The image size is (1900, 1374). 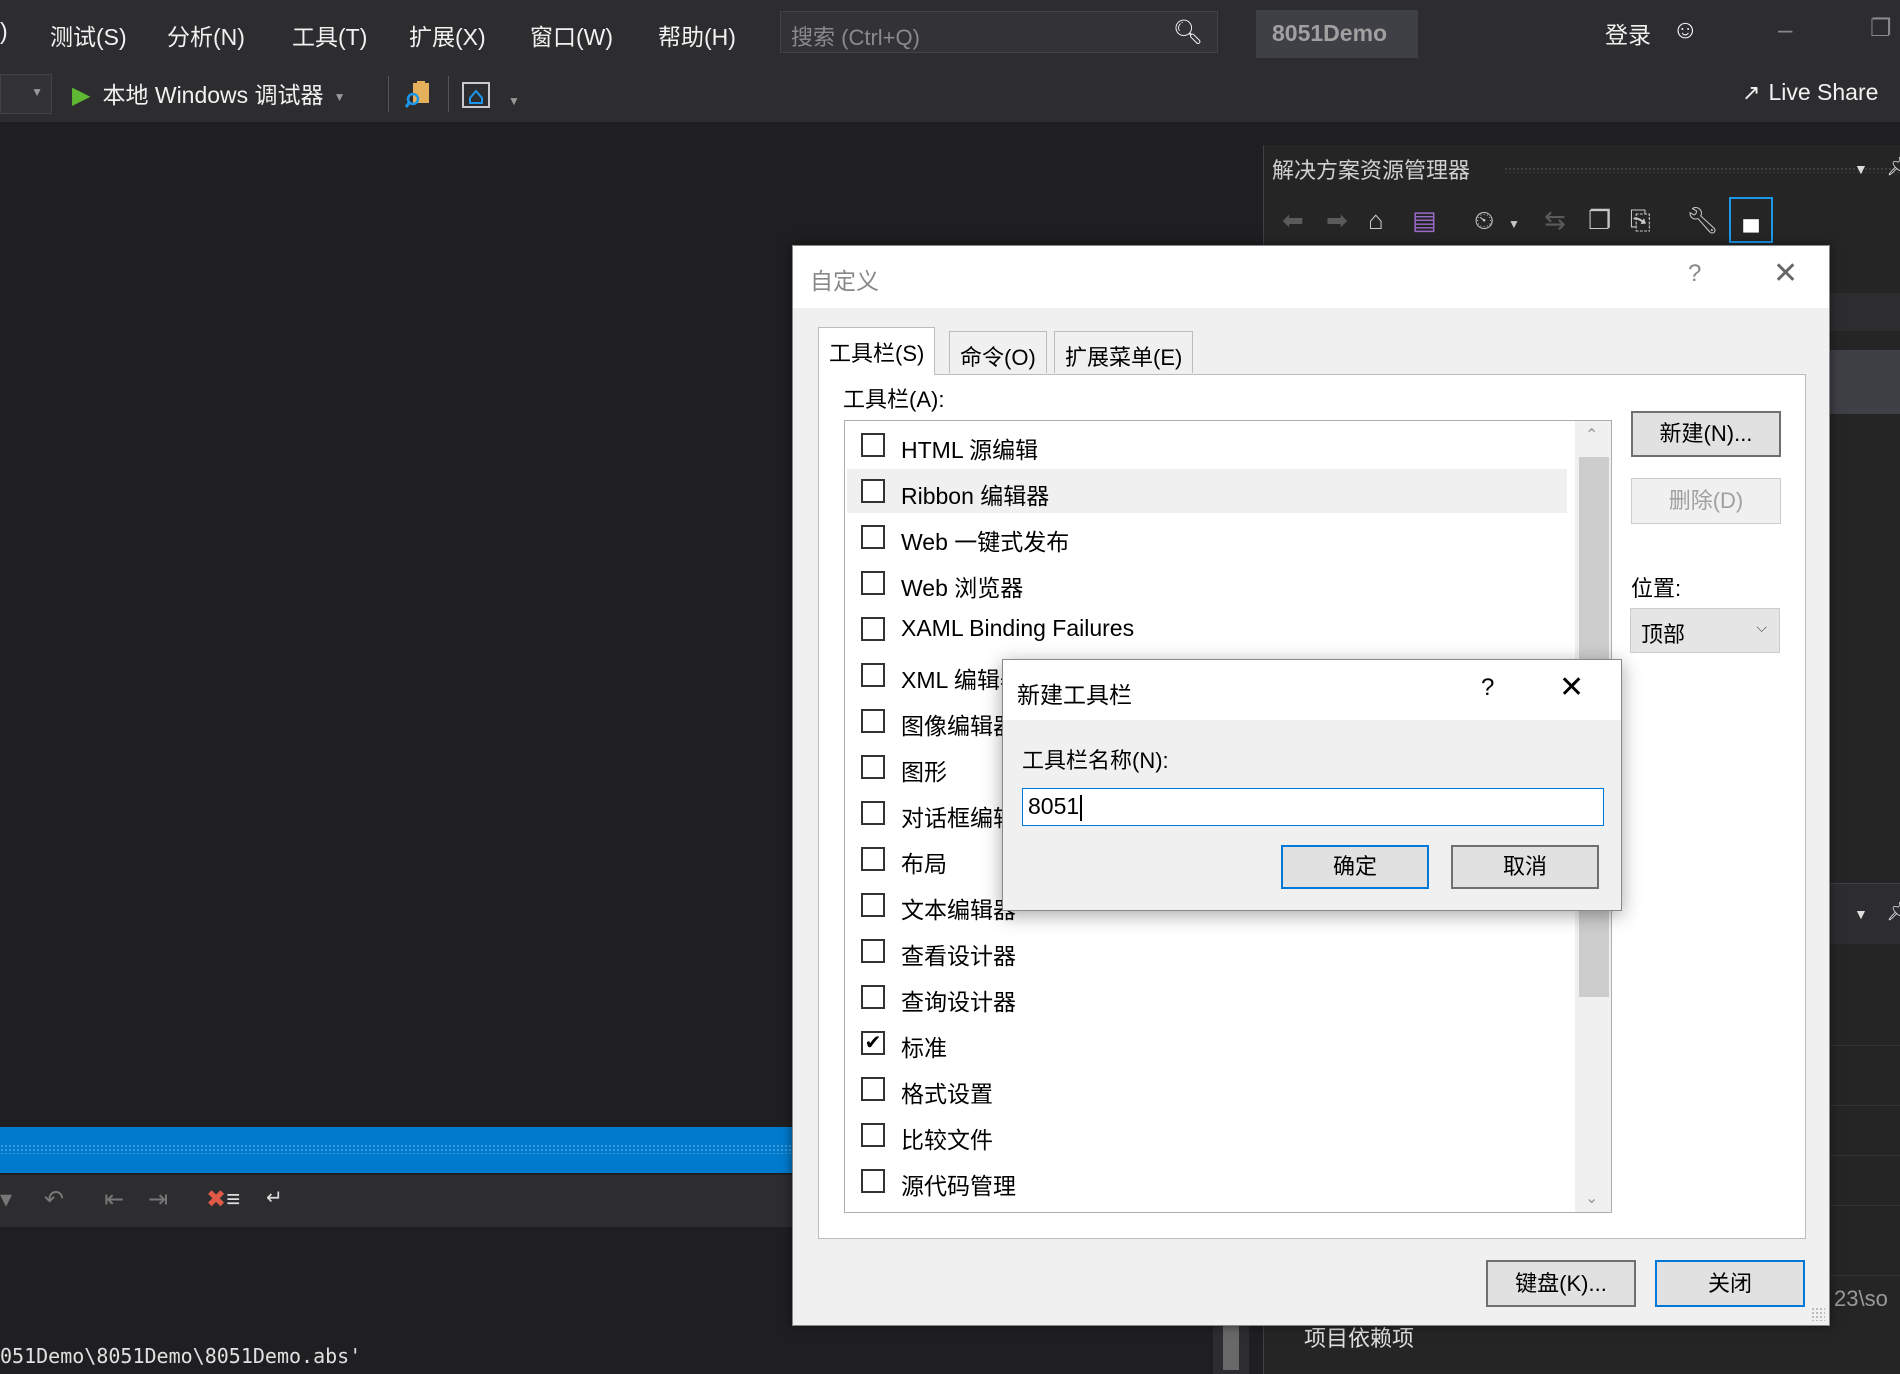 What do you see at coordinates (4, 31) in the screenshot?
I see `menu-item-partial: )` at bounding box center [4, 31].